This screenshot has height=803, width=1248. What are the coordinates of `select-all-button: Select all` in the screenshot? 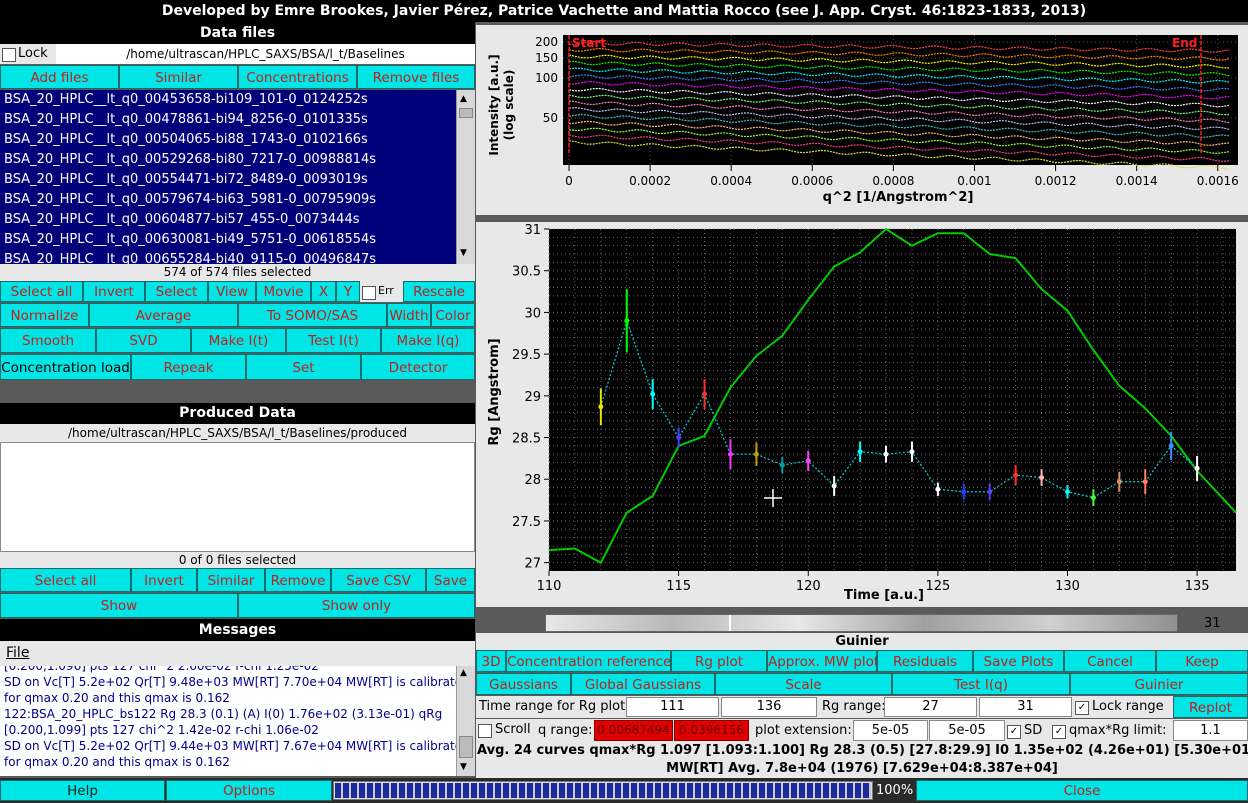 It's located at (41, 291).